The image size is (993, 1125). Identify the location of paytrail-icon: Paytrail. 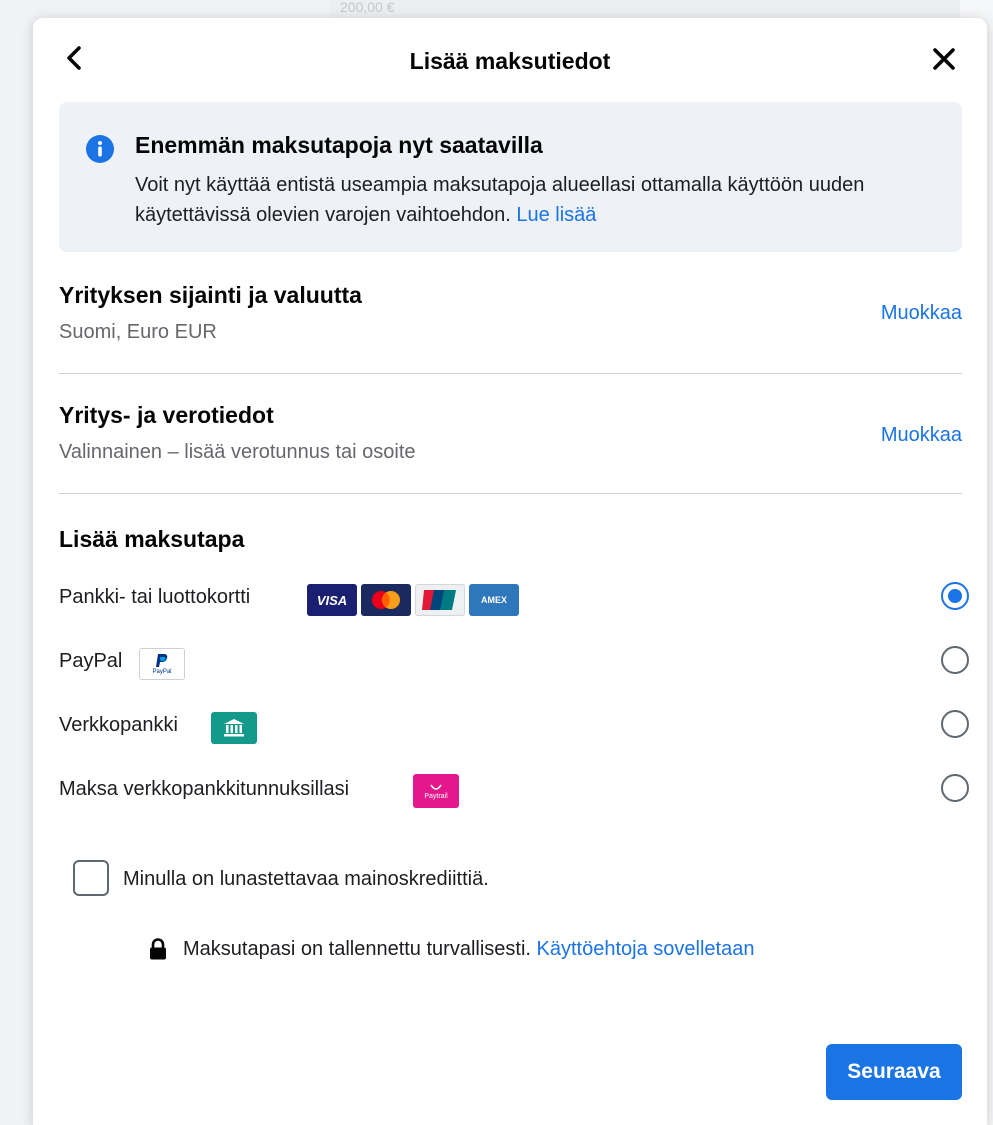
(436, 791).